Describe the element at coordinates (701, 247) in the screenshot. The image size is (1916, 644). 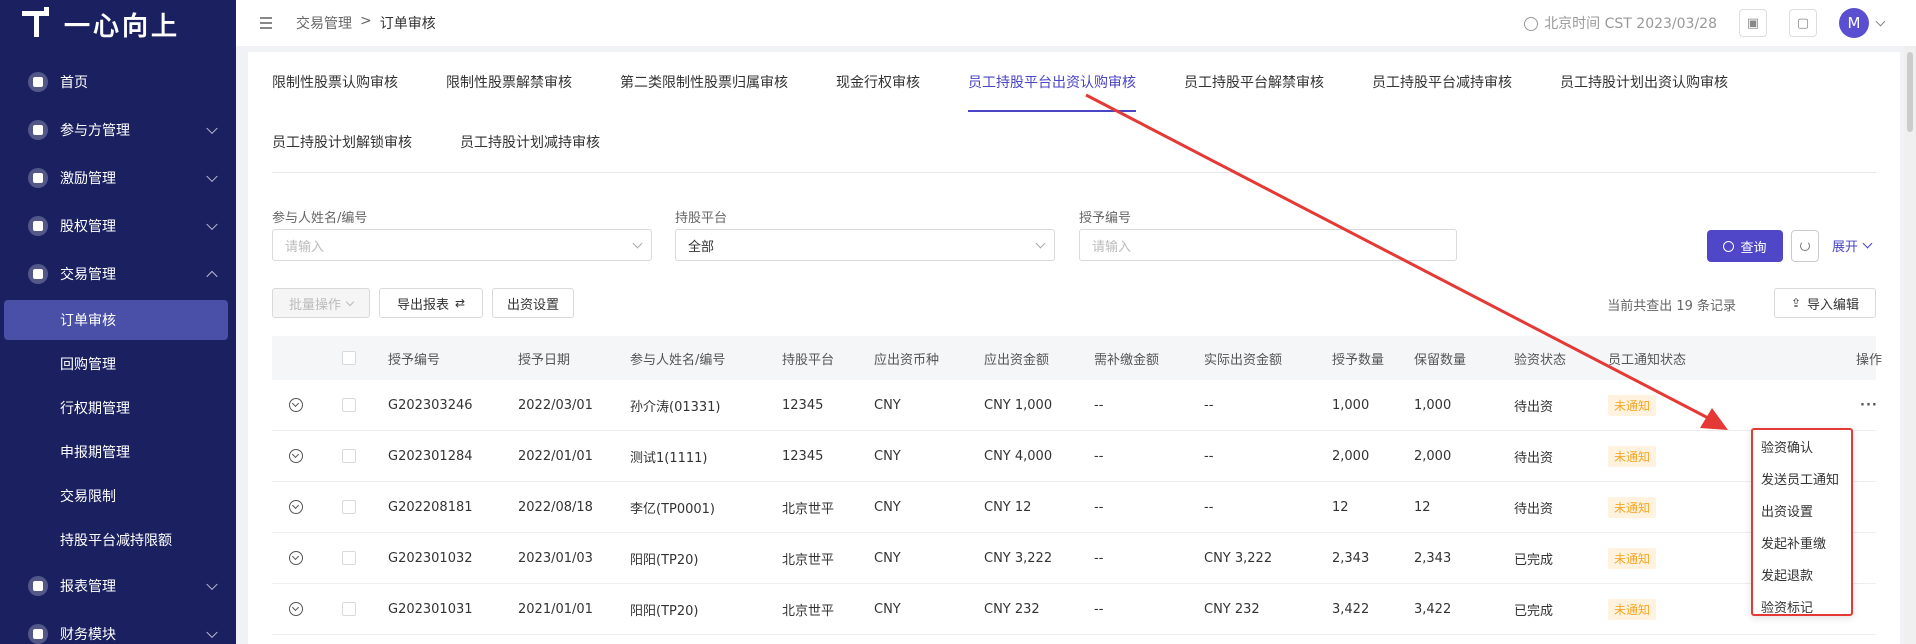
I see `platform-value: 全部` at that location.